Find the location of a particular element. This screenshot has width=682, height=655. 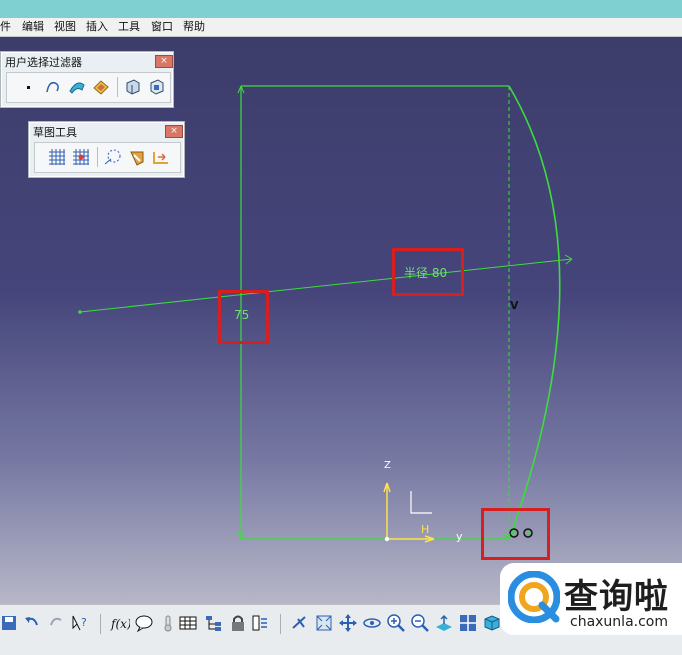

menu-edit: 编辑 is located at coordinates (33, 27).